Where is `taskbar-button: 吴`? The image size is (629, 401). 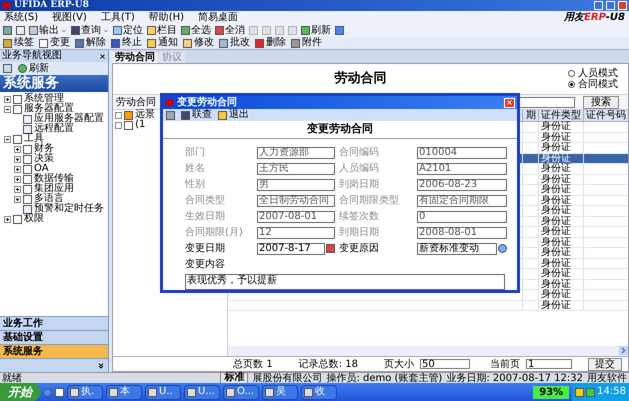 taskbar-button: 吴 is located at coordinates (280, 392).